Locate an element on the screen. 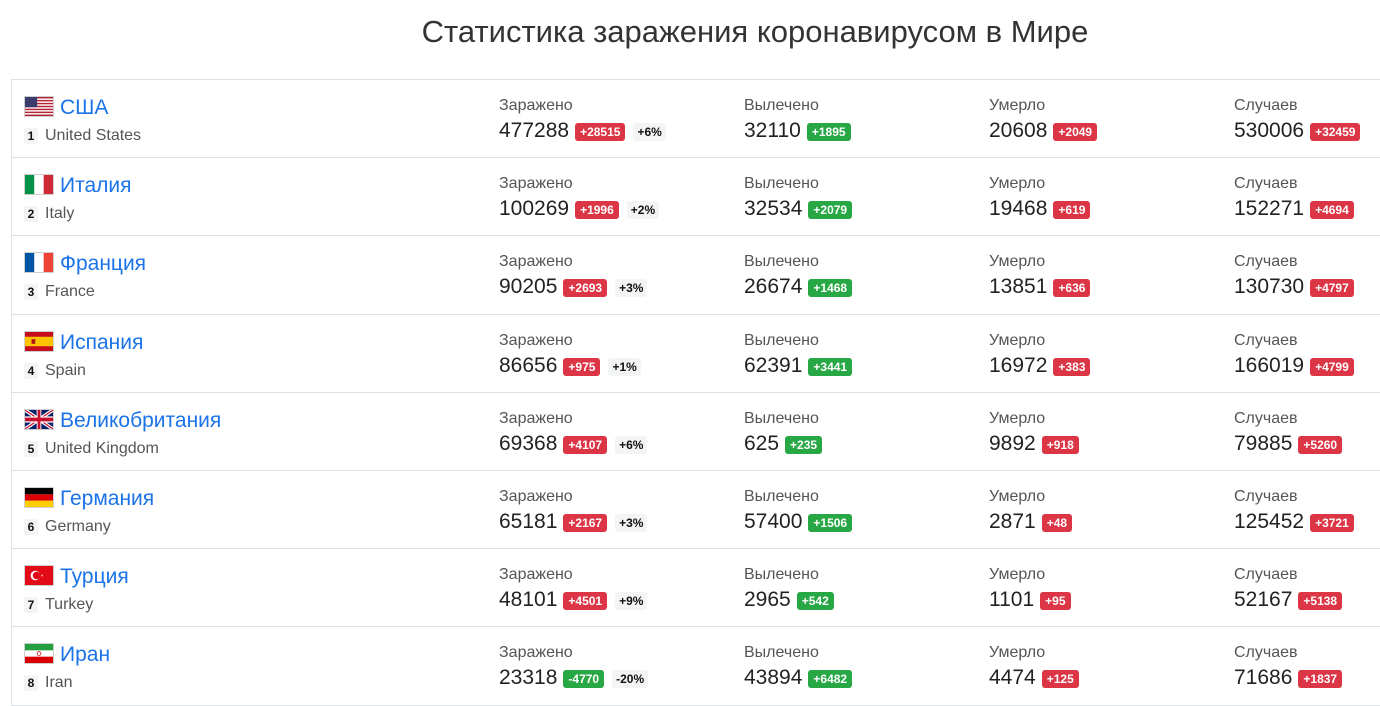 Image resolution: width=1380 pixels, height=706 pixels. deaths-line: 16972 +383 is located at coordinates (1040, 366).